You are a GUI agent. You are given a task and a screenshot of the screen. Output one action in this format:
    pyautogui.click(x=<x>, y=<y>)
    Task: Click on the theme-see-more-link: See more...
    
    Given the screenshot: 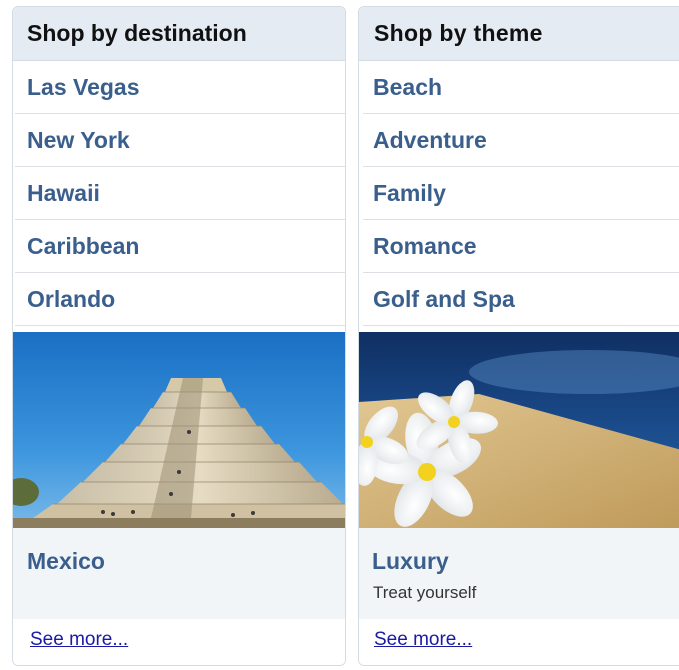 What is the action you would take?
    pyautogui.click(x=423, y=640)
    